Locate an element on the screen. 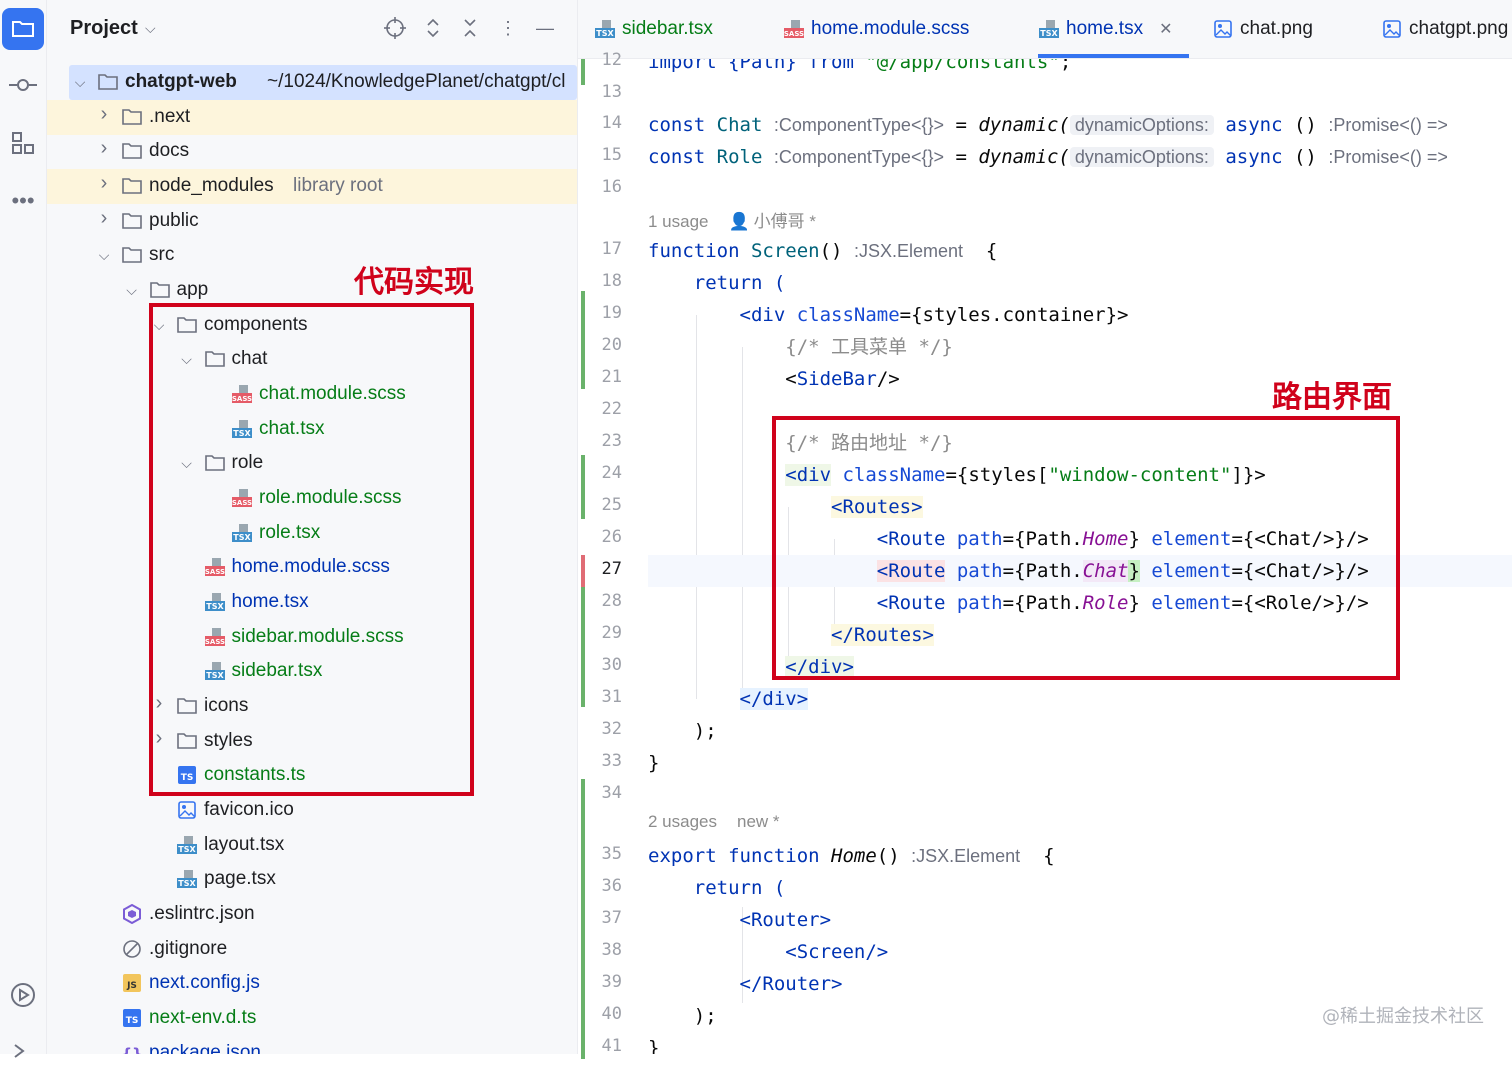 This screenshot has height=1072, width=1512. tree-item-label: app is located at coordinates (192, 289).